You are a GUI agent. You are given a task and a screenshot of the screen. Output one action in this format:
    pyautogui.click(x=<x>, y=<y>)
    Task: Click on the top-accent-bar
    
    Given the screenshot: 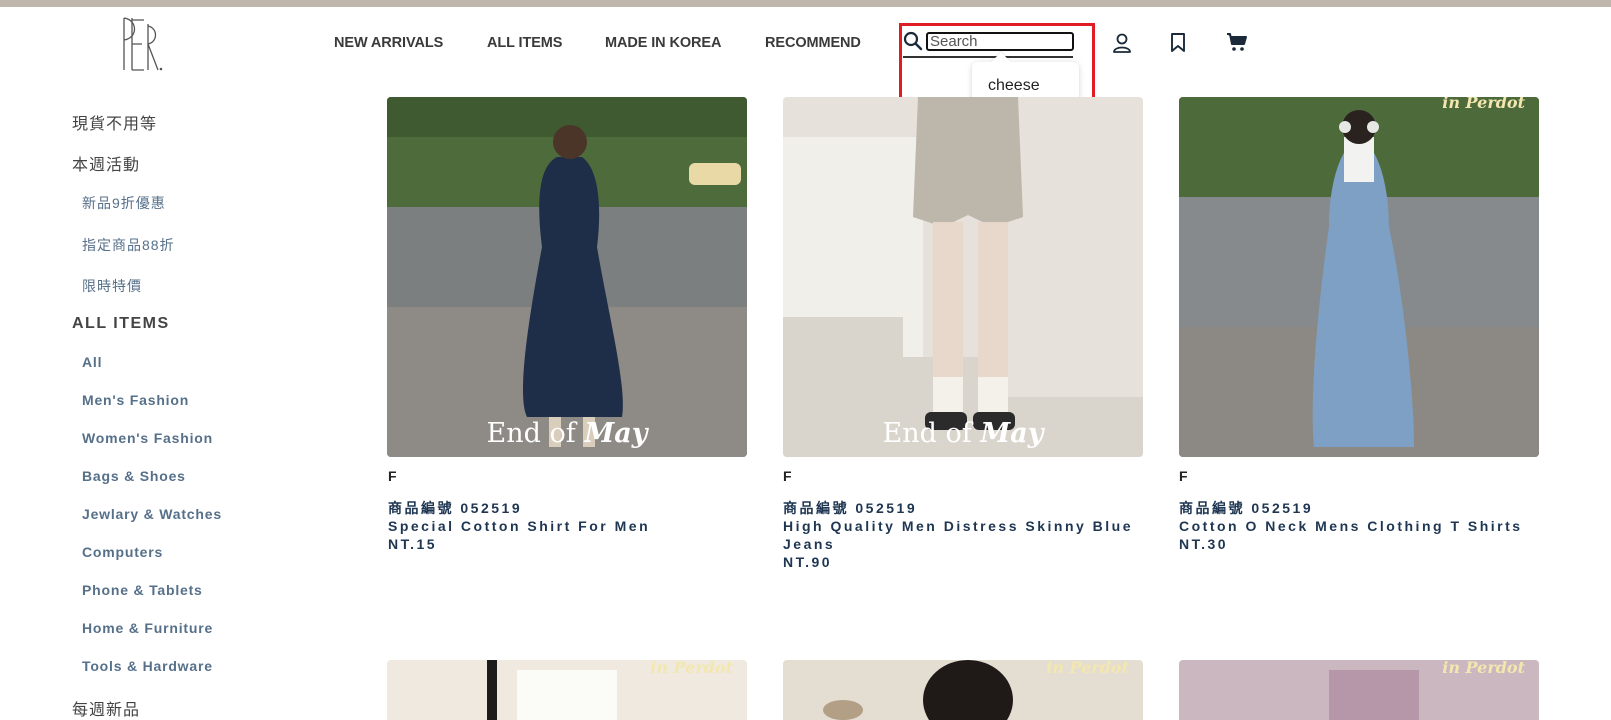 What is the action you would take?
    pyautogui.click(x=805, y=3)
    